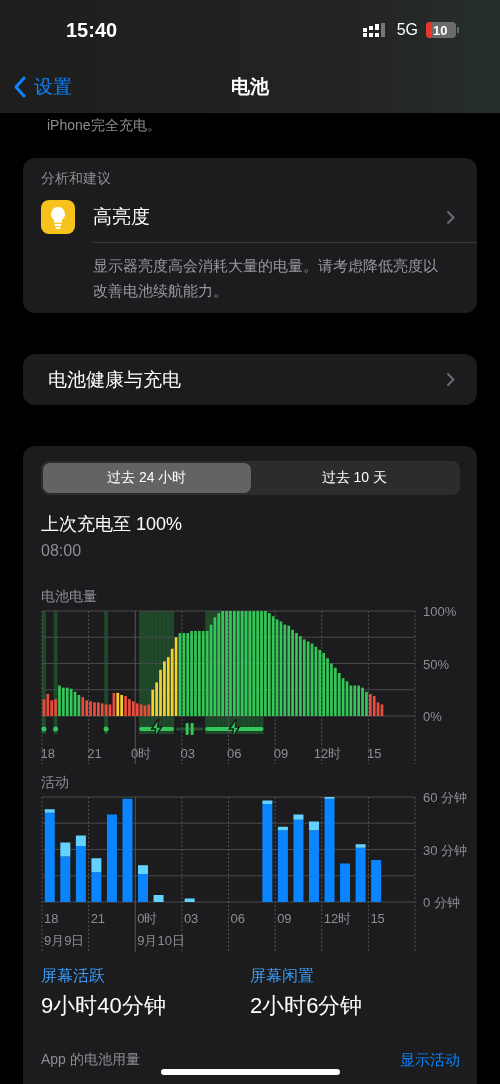  I want to click on stat-value: 9小时40分钟, so click(104, 1006).